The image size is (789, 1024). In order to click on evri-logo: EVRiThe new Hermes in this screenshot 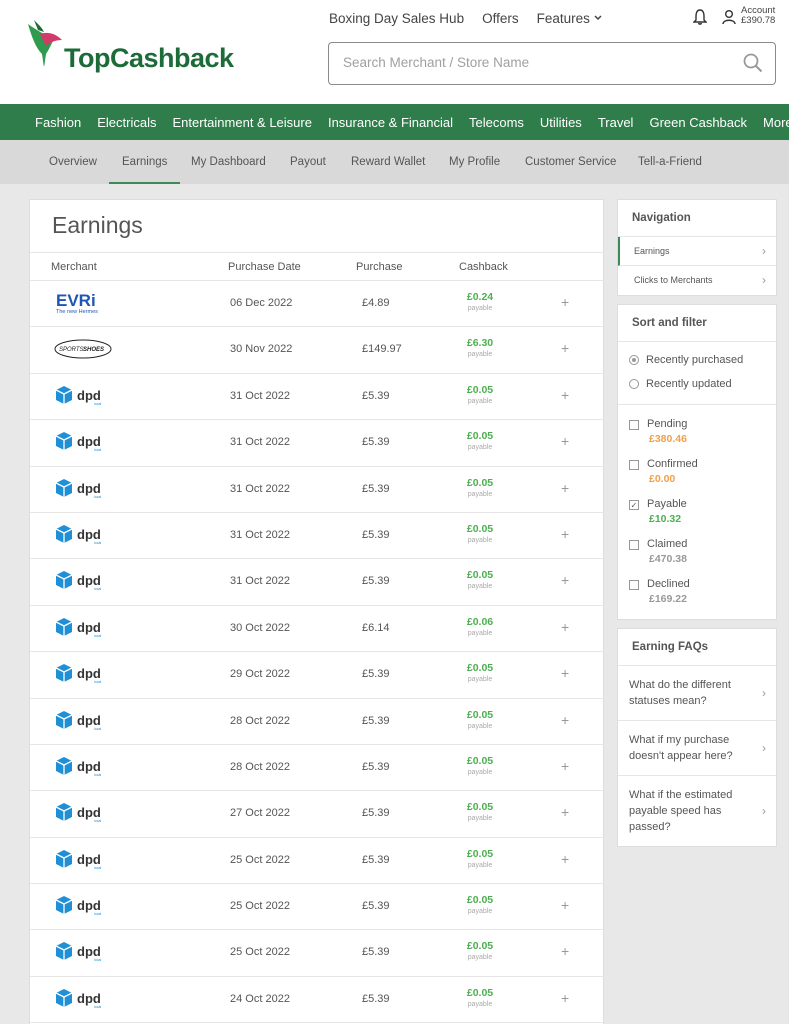, I will do `click(77, 303)`.